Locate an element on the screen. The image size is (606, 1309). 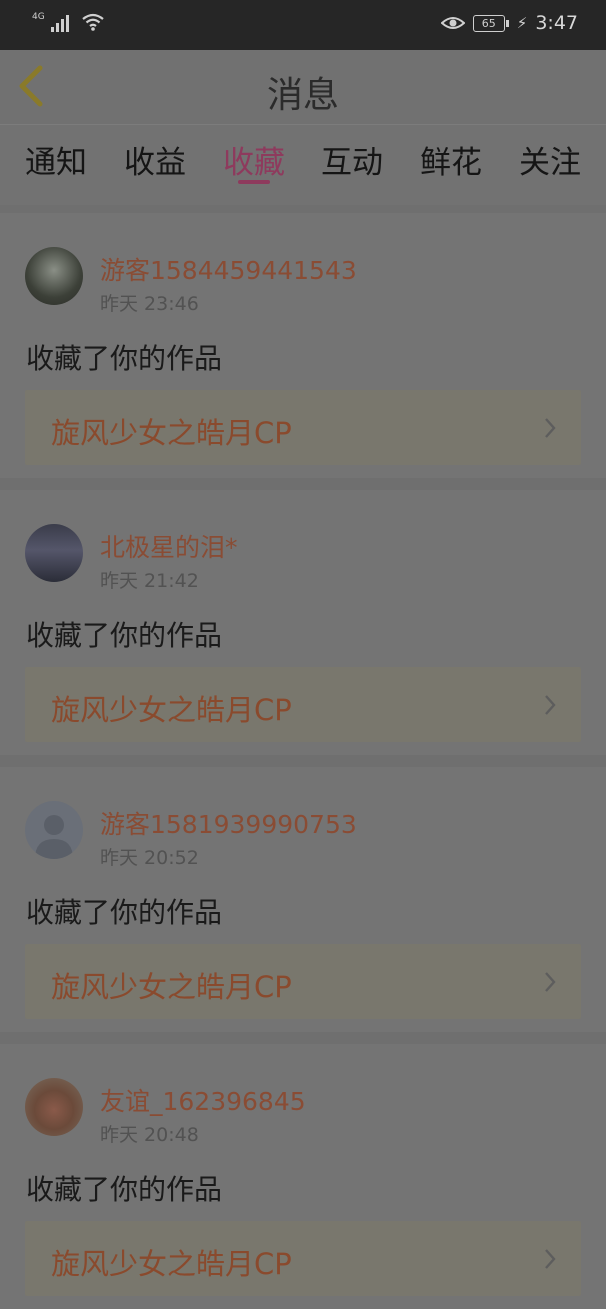
status-bar: 4G 65 ⚡ 3:47 is located at coordinates (303, 25).